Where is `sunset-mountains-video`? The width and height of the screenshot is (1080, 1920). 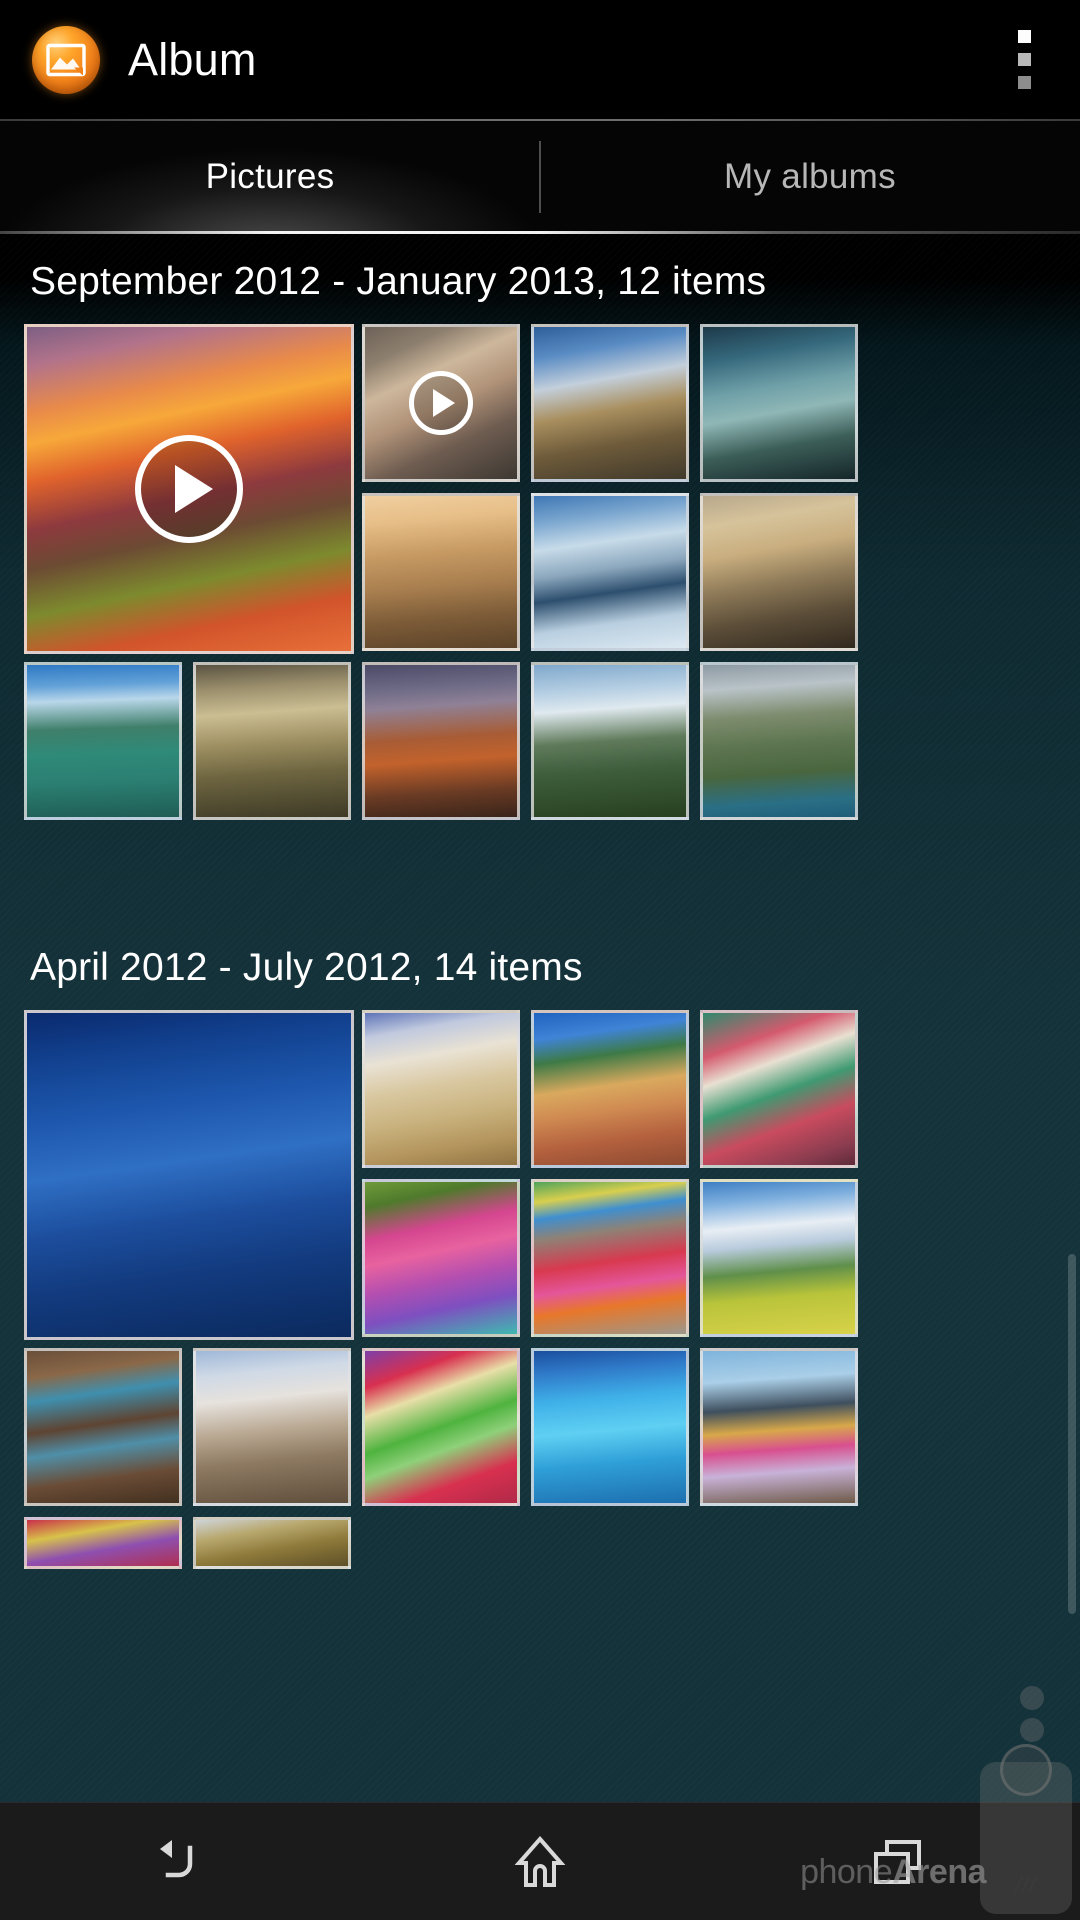
sunset-mountains-video is located at coordinates (189, 489).